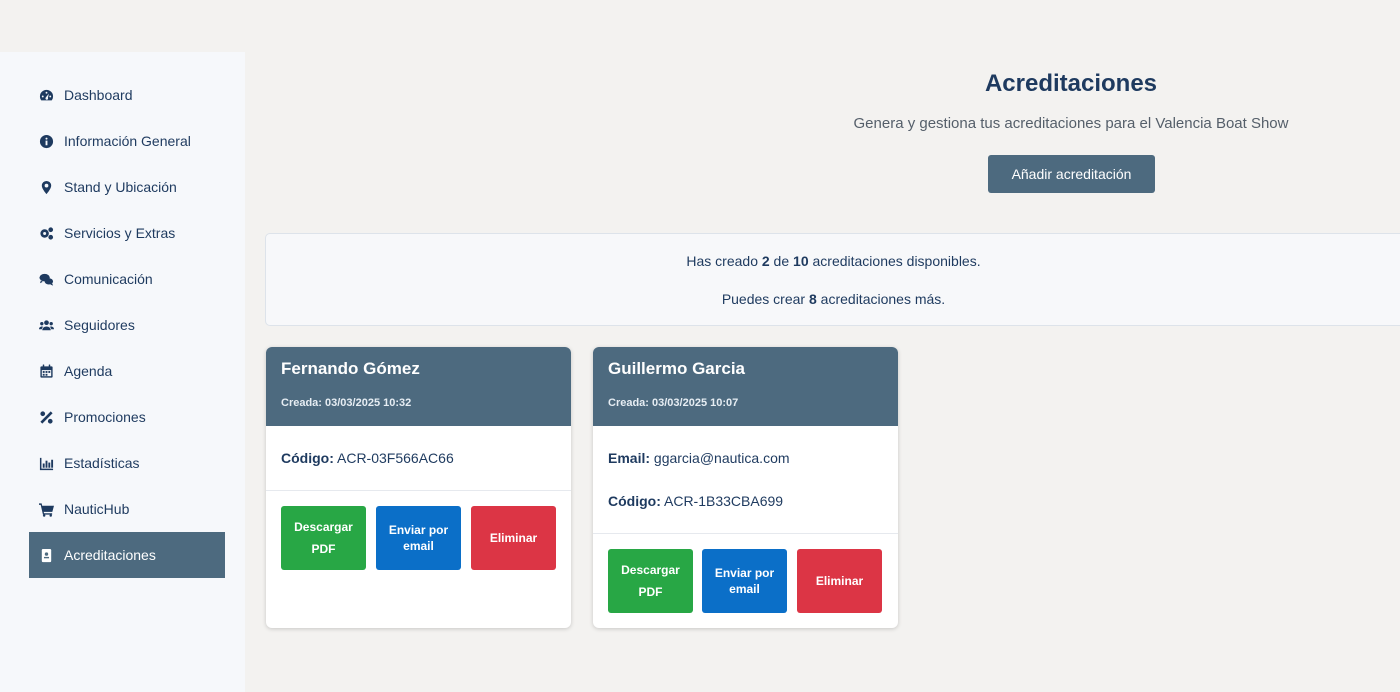 The width and height of the screenshot is (1400, 692). What do you see at coordinates (98, 95) in the screenshot?
I see `sidebar-item-label: Dashboard` at bounding box center [98, 95].